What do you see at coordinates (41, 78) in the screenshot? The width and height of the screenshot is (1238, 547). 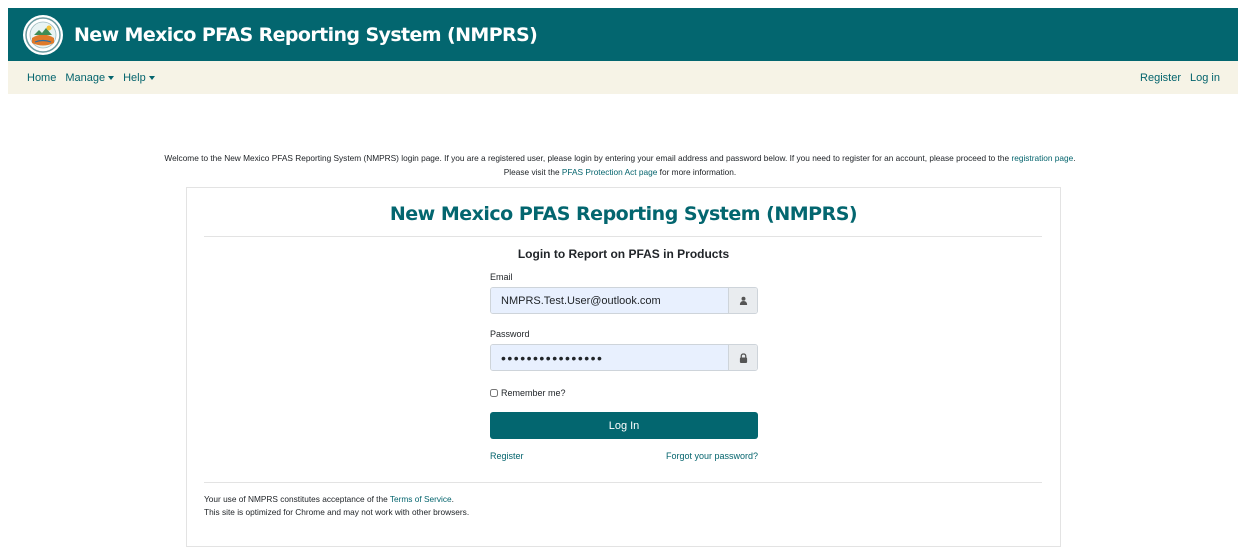 I see `nav-home-link: Home` at bounding box center [41, 78].